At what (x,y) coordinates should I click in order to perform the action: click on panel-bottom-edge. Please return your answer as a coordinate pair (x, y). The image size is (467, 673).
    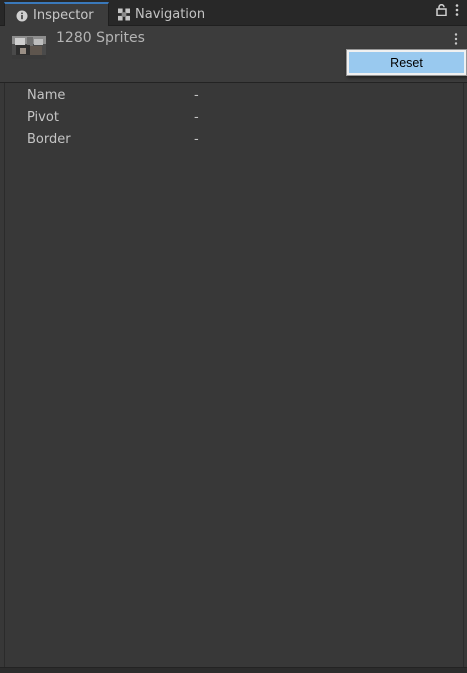
    Looking at the image, I should click on (233, 670).